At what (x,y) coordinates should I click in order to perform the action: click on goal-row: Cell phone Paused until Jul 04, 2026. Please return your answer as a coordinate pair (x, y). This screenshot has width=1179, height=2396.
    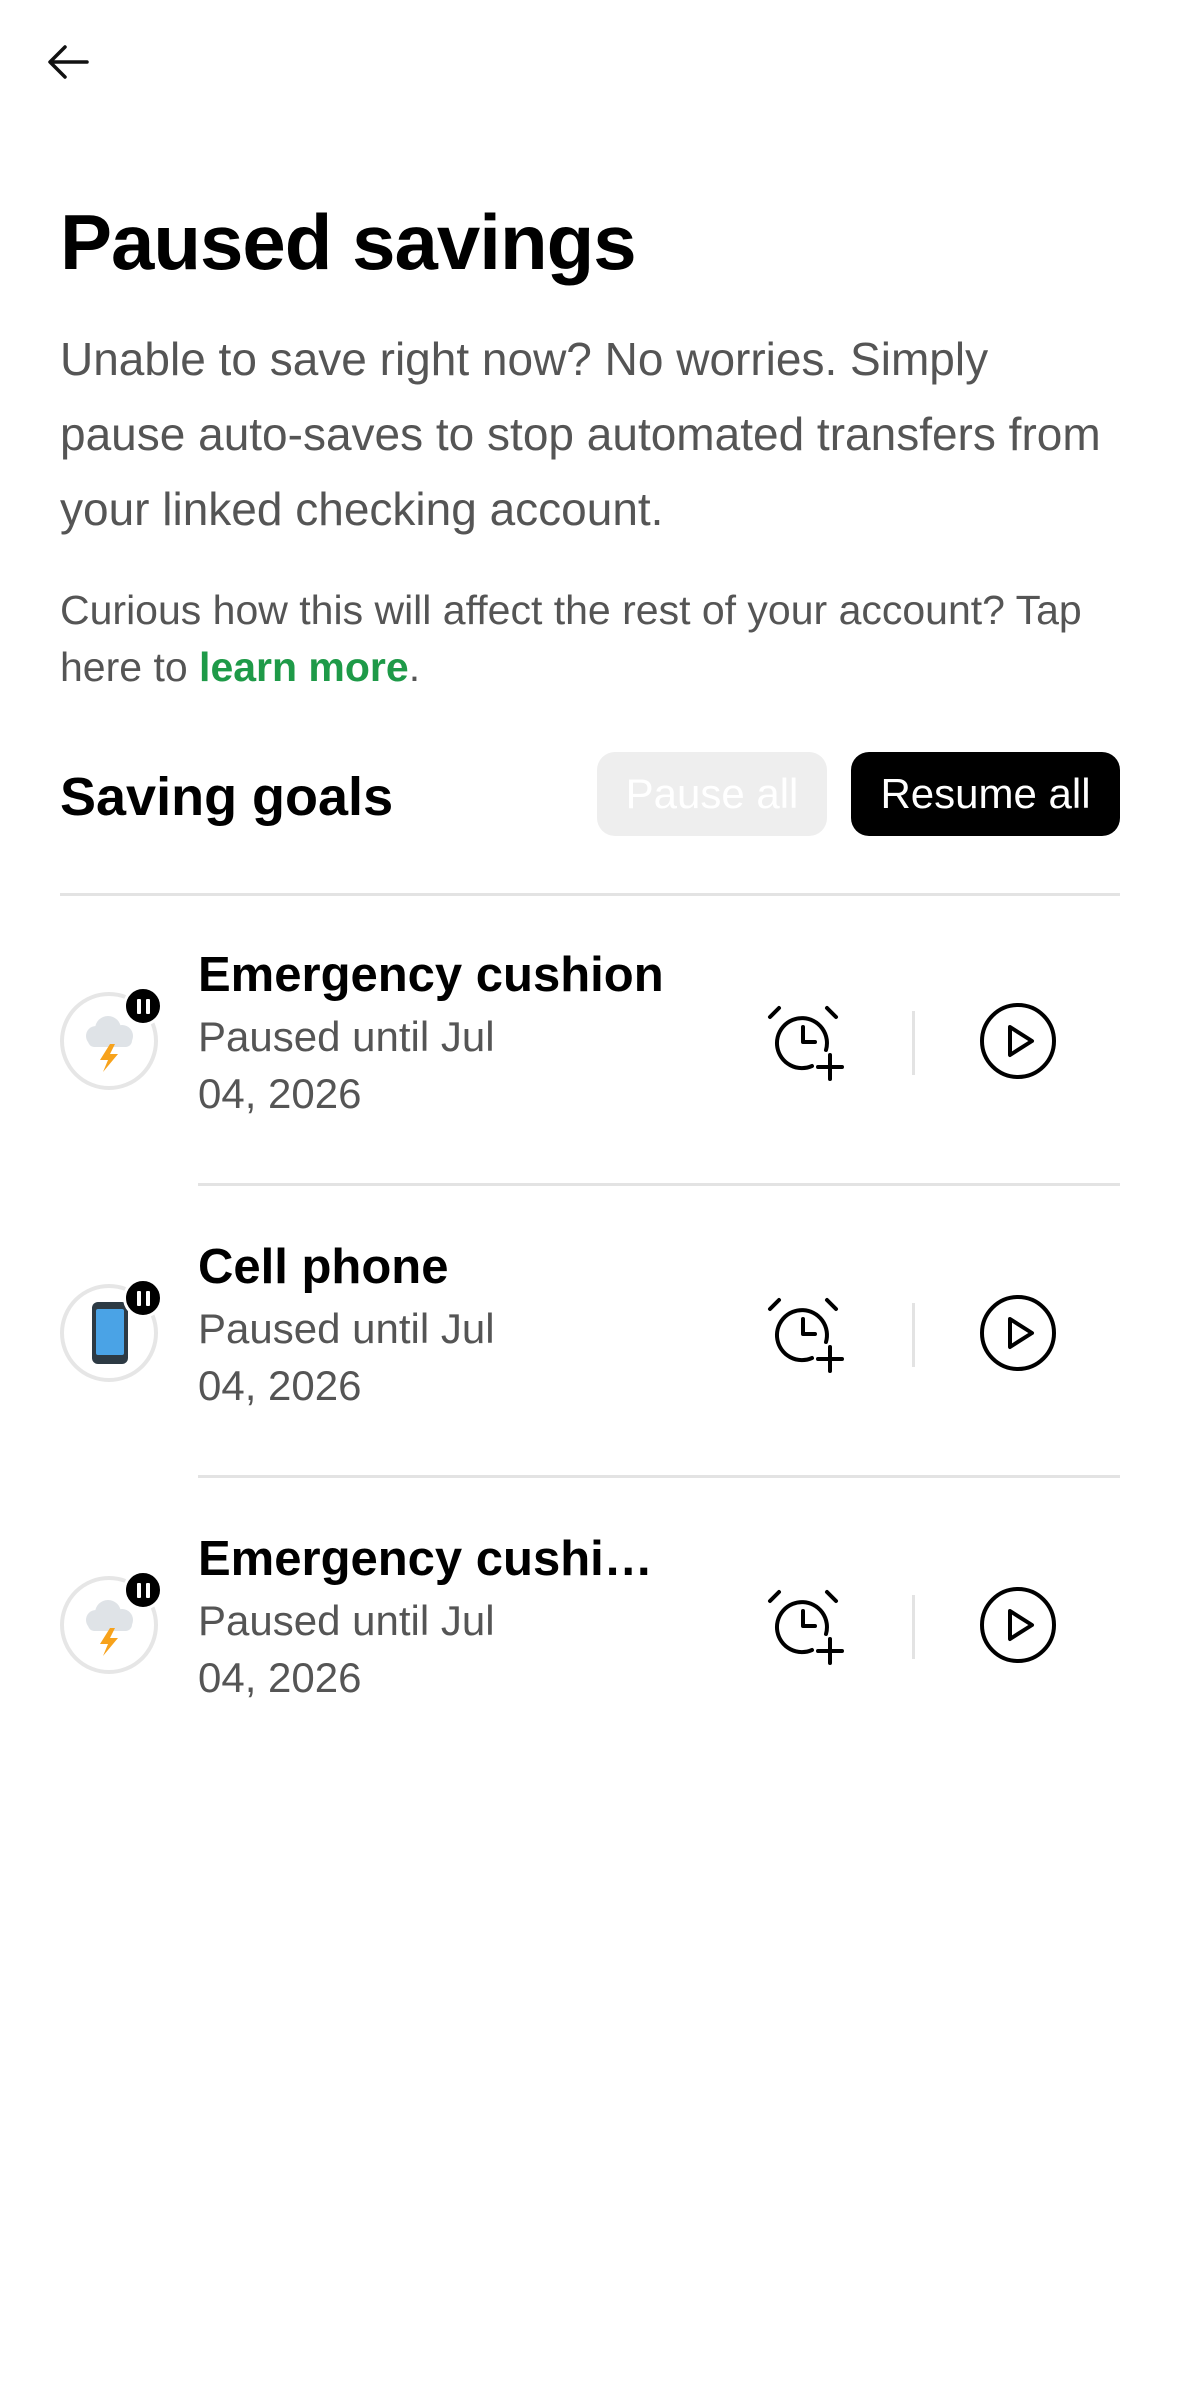
    Looking at the image, I should click on (589, 1333).